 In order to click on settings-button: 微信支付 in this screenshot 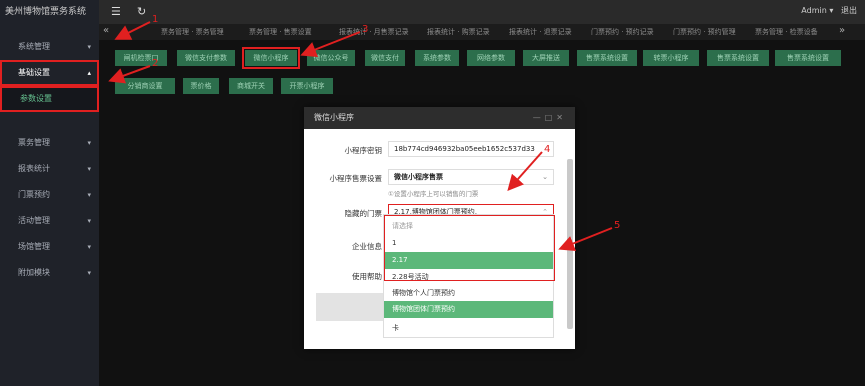, I will do `click(385, 58)`.